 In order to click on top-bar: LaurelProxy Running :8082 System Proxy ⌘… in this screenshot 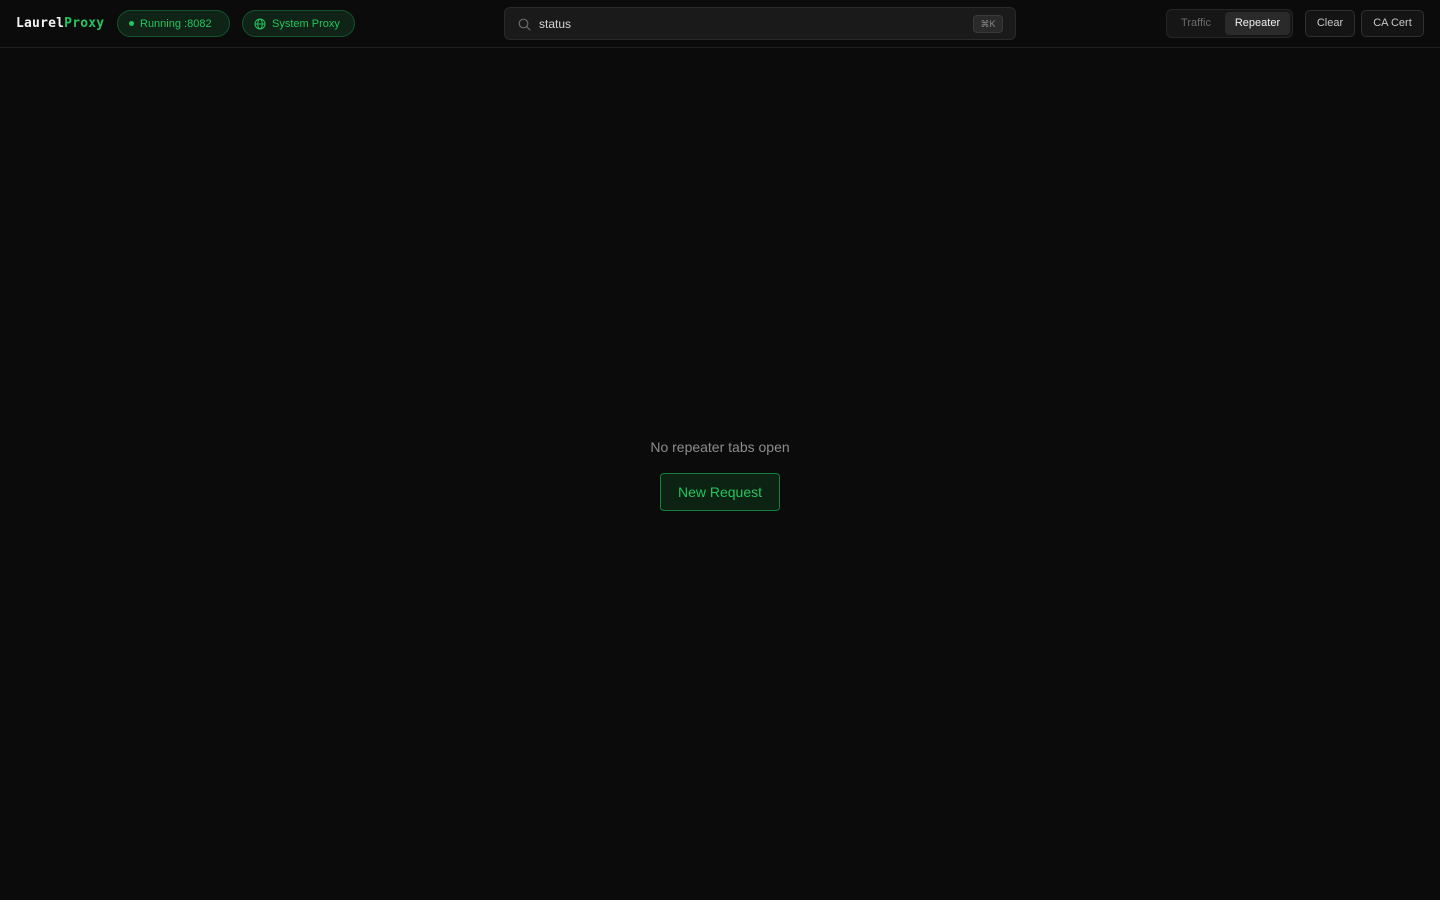, I will do `click(720, 24)`.